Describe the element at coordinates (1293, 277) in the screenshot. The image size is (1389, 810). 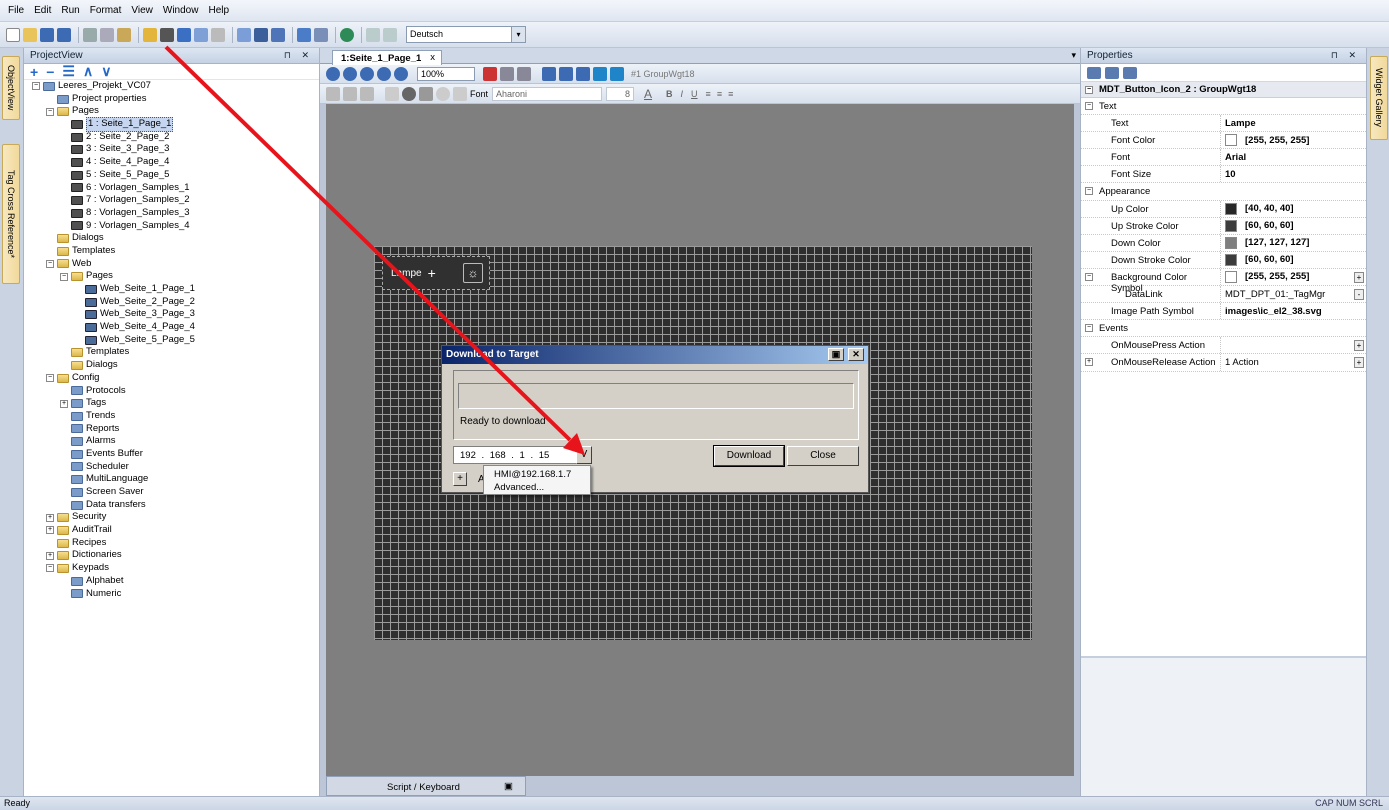
I see `property-value: [255, 255, 255] +` at that location.